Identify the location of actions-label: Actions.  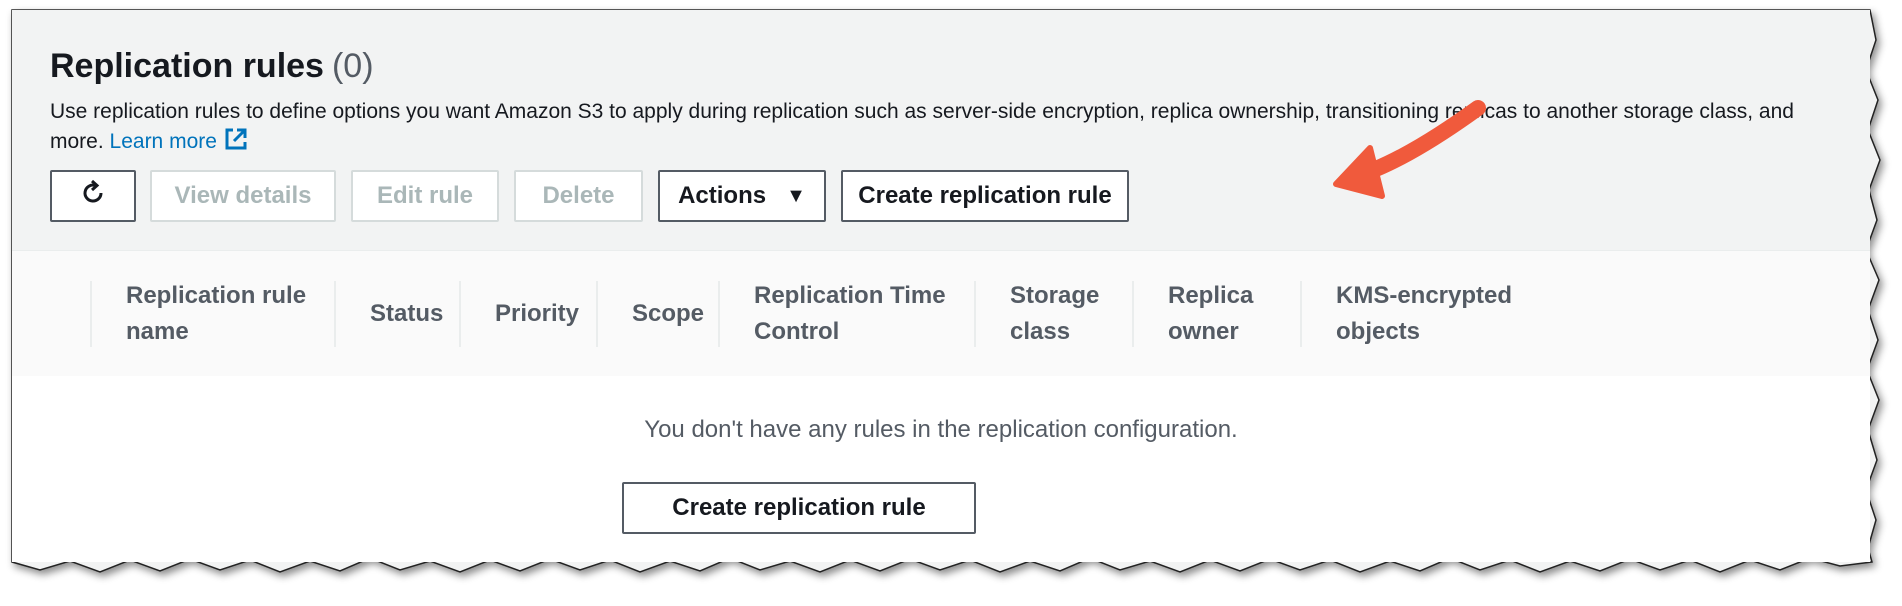
(722, 195).